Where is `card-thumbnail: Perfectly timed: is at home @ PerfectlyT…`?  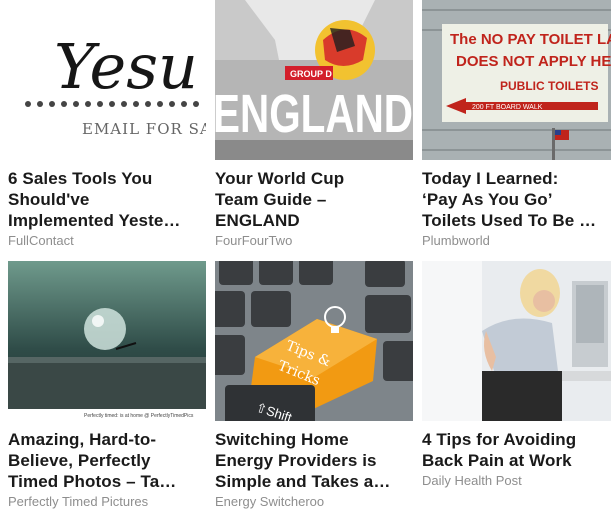 card-thumbnail: Perfectly timed: is at home @ PerfectlyT… is located at coordinates (107, 341).